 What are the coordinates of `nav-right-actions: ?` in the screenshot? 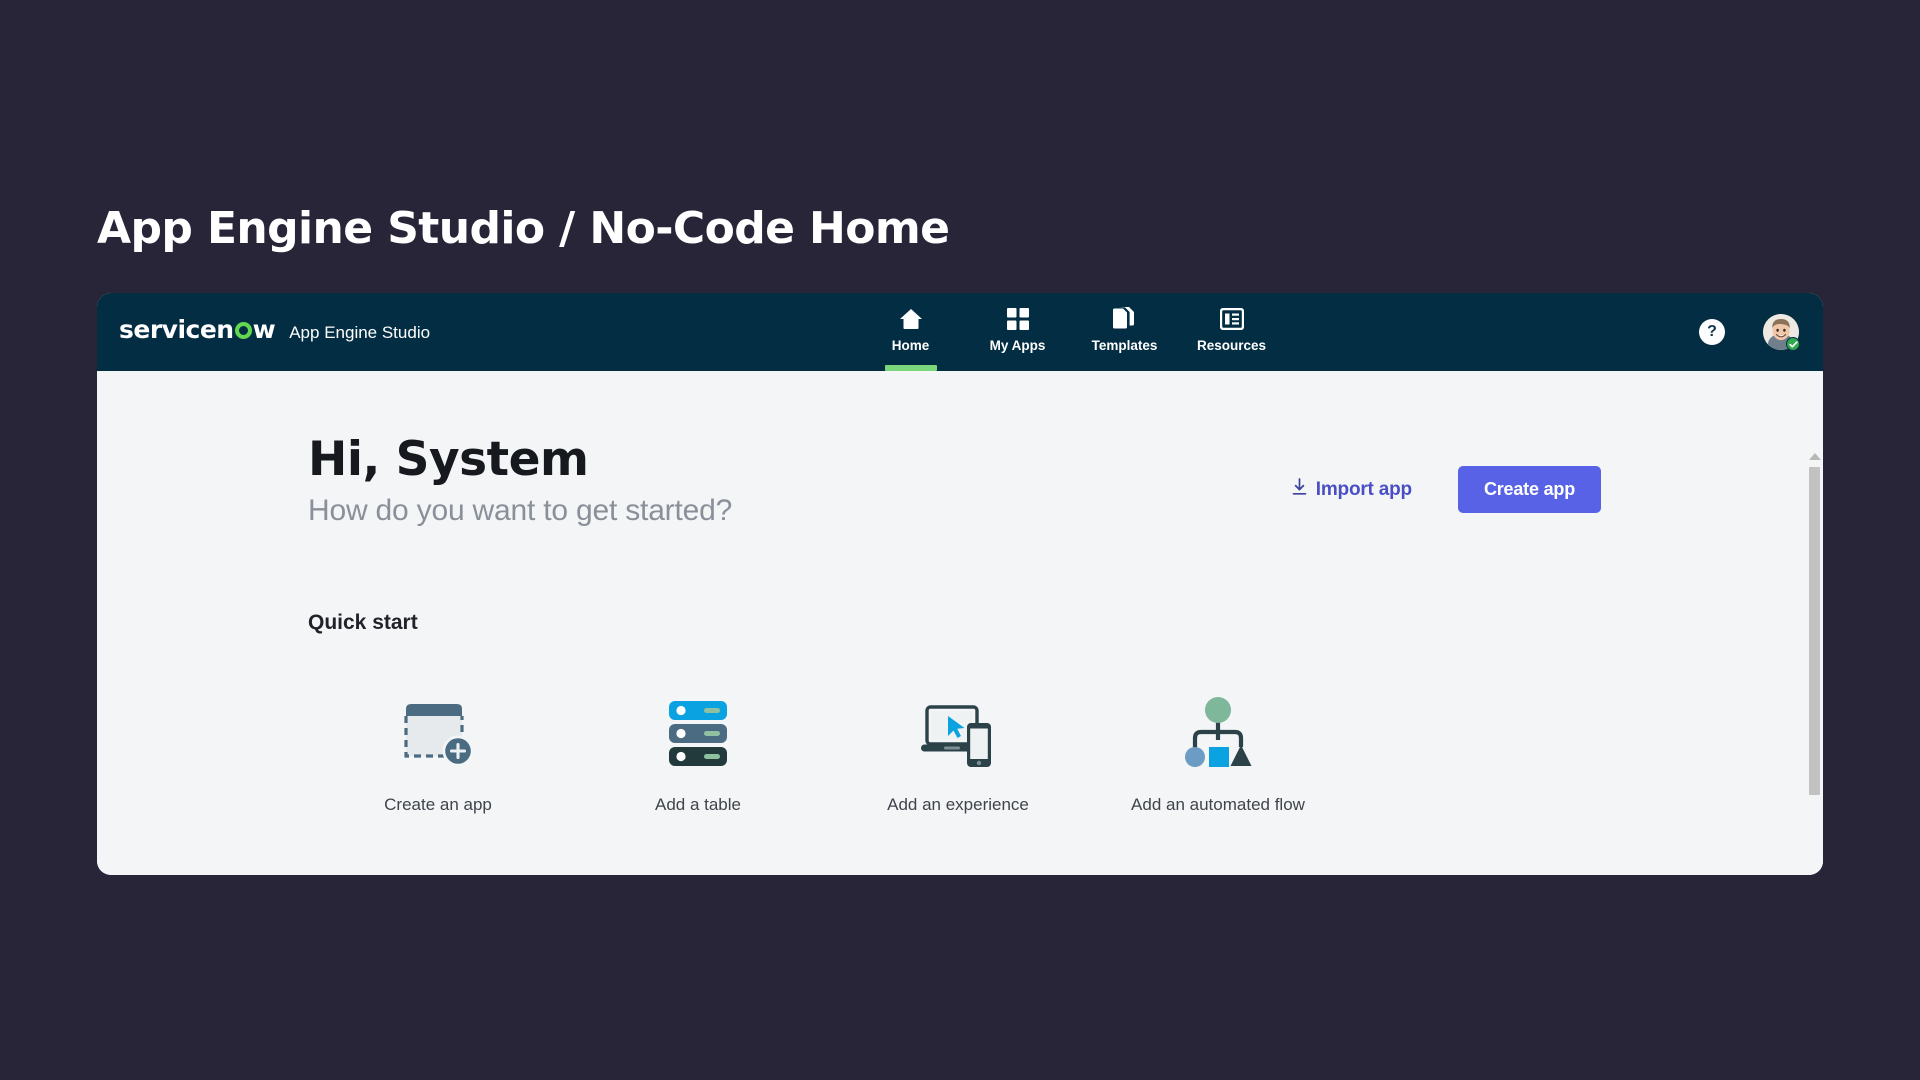 It's located at (1749, 332).